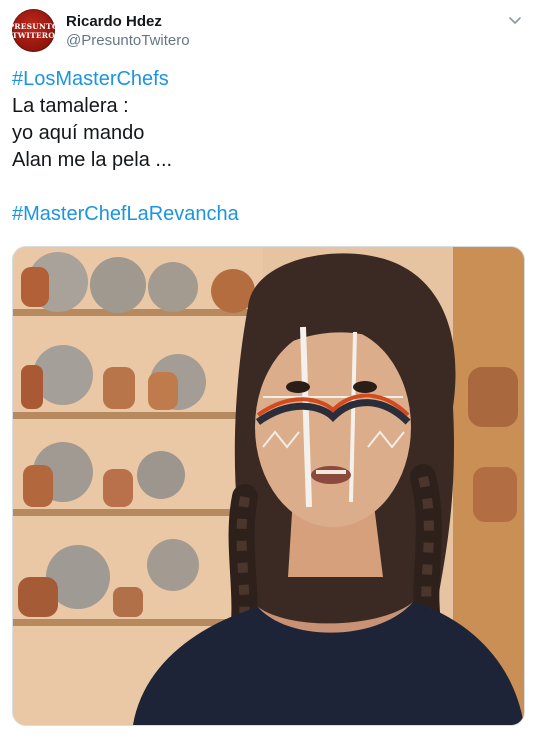  What do you see at coordinates (267, 79) in the screenshot?
I see `hashtag-link: #LosMasterChefs` at bounding box center [267, 79].